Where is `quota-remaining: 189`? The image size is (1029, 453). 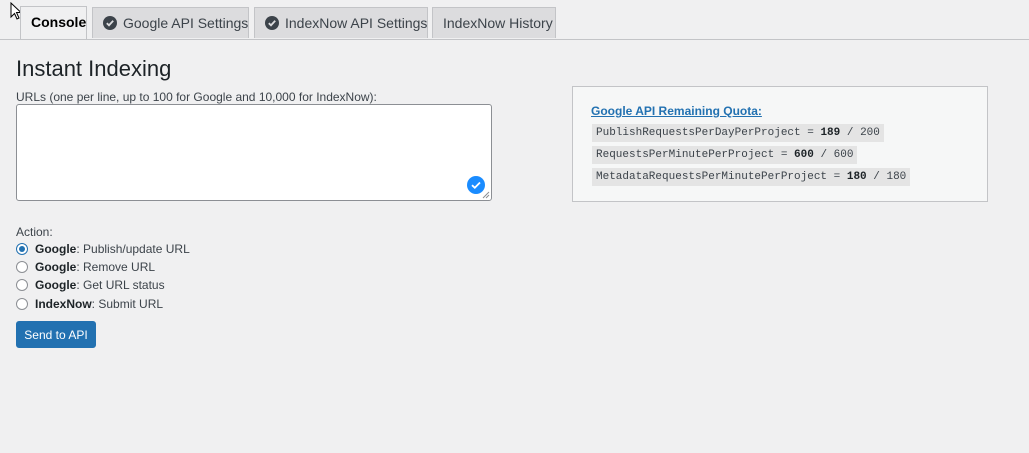 quota-remaining: 189 is located at coordinates (830, 133).